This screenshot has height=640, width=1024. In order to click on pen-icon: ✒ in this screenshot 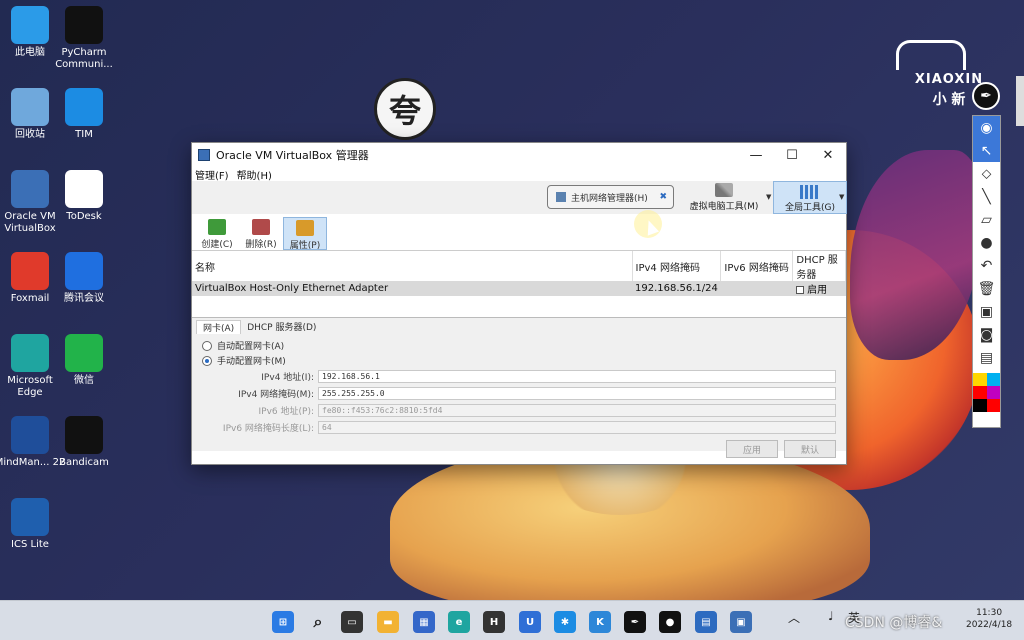, I will do `click(986, 96)`.